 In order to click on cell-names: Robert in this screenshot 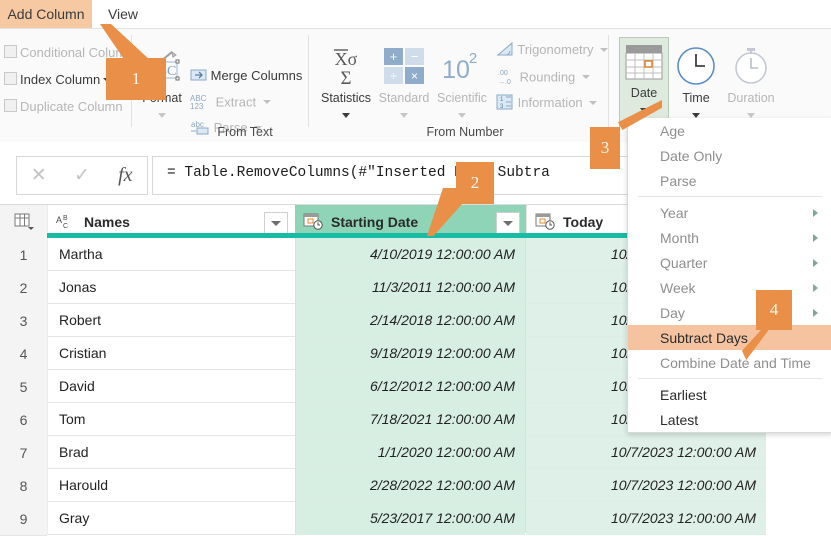, I will do `click(171, 320)`.